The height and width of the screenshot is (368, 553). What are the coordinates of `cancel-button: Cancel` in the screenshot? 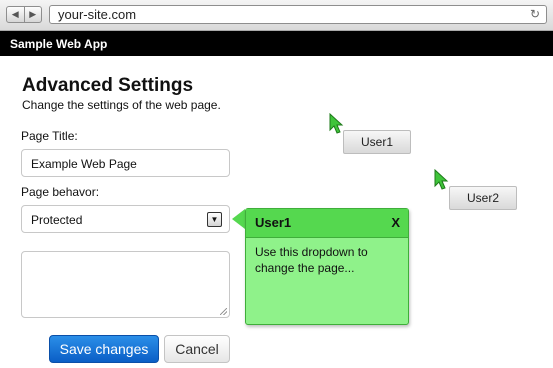 It's located at (197, 349).